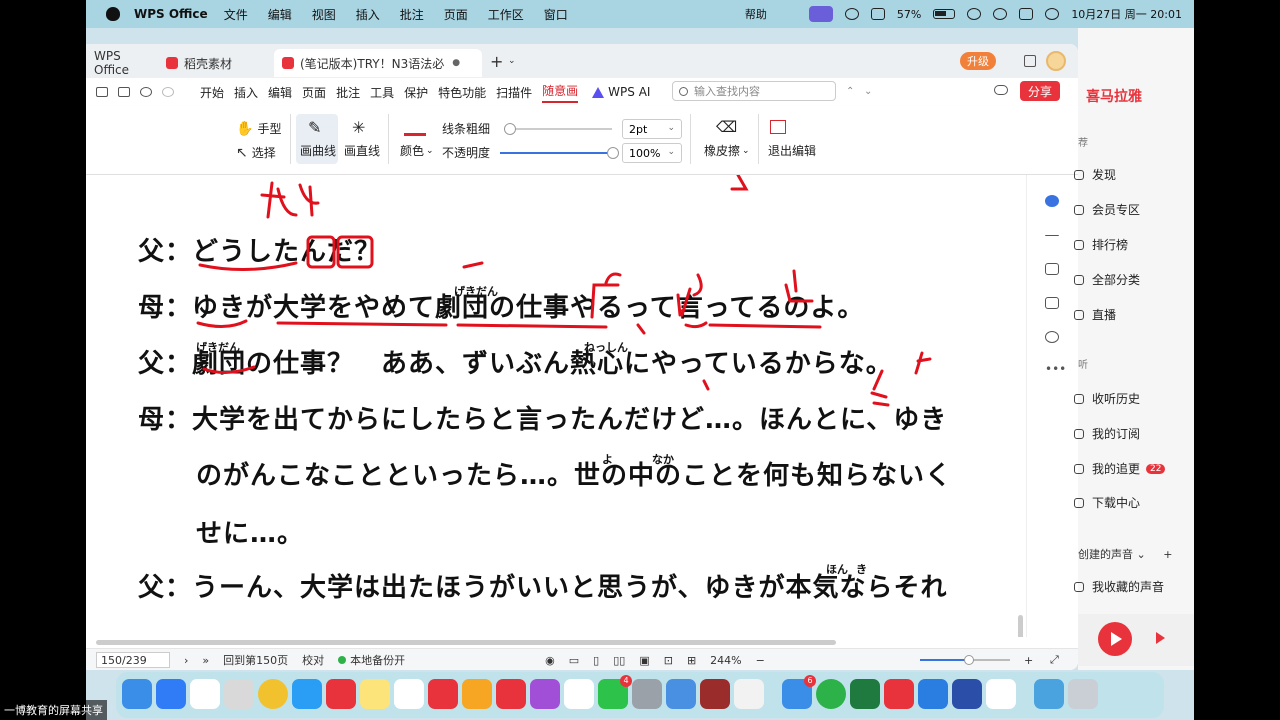  What do you see at coordinates (1107, 279) in the screenshot?
I see `xm-categories: 全部分类` at bounding box center [1107, 279].